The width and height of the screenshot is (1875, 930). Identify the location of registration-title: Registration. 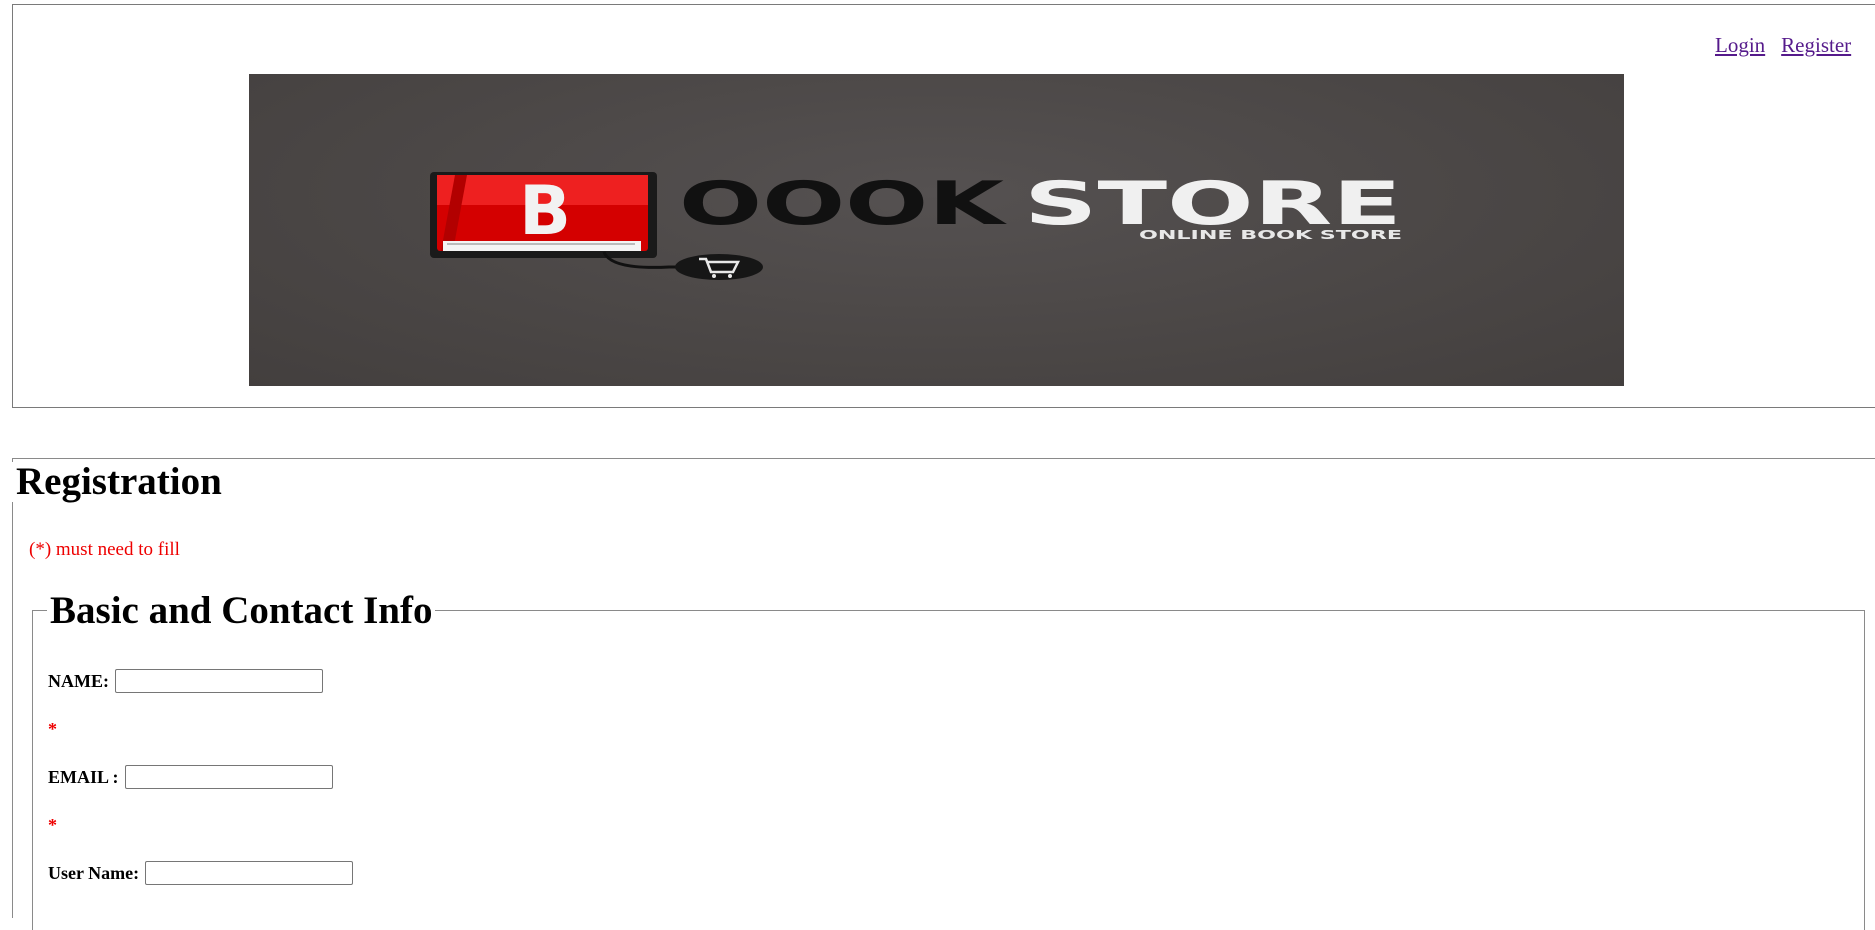
(119, 482).